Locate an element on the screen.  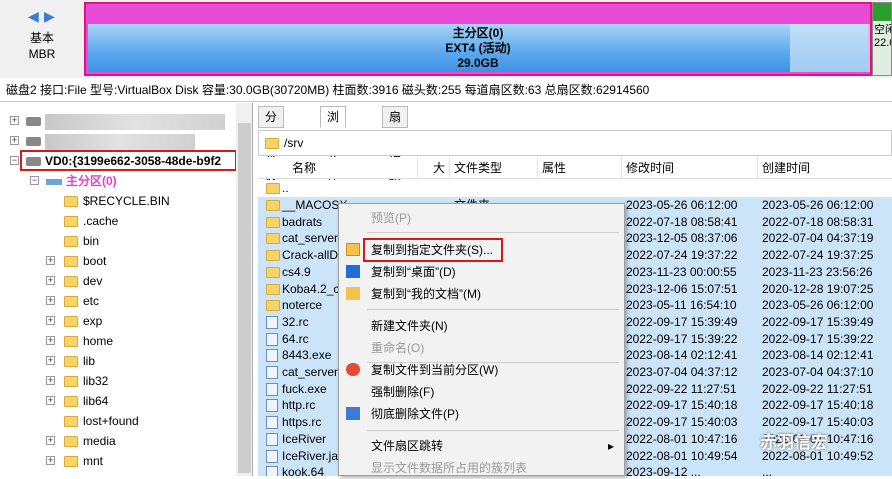
file-modified: 2022-09-22 11:27:51 is located at coordinates (681, 388).